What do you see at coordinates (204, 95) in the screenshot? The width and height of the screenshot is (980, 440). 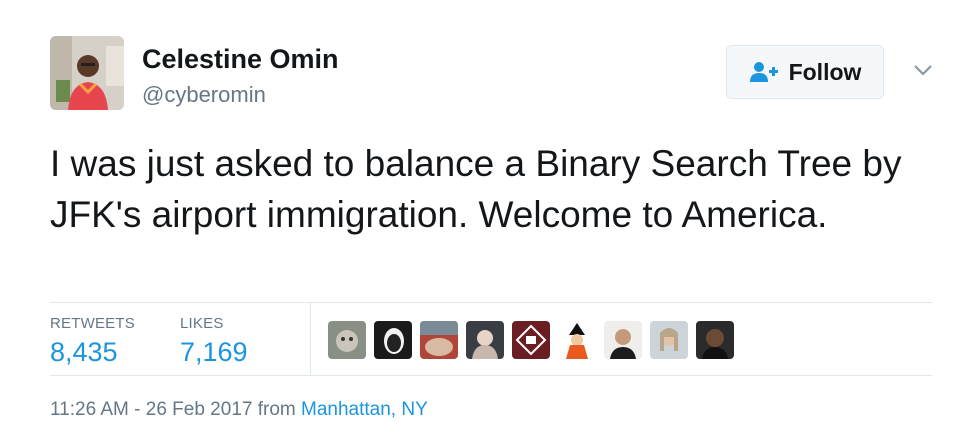 I see `user-handle: @cyberomin` at bounding box center [204, 95].